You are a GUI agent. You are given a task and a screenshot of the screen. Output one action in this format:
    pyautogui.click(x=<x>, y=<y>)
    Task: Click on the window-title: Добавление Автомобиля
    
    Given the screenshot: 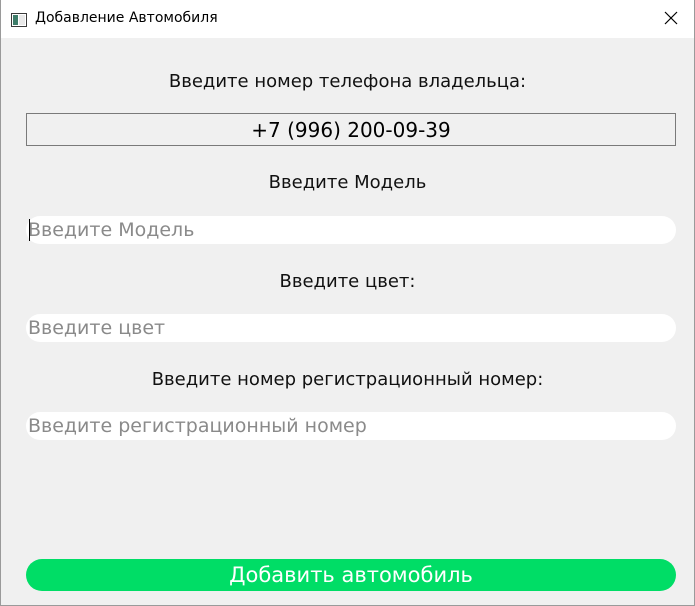 What is the action you would take?
    pyautogui.click(x=126, y=18)
    